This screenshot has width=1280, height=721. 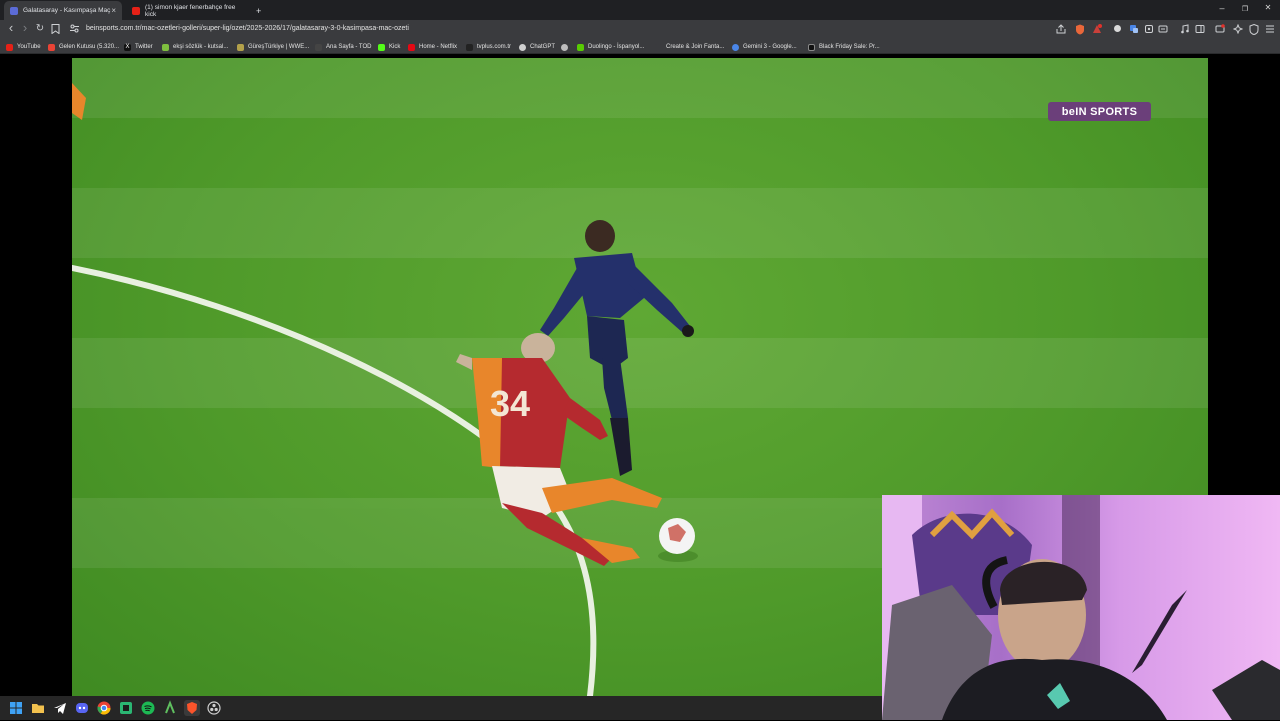 What do you see at coordinates (113, 10) in the screenshot?
I see `tab-close-icon: ×` at bounding box center [113, 10].